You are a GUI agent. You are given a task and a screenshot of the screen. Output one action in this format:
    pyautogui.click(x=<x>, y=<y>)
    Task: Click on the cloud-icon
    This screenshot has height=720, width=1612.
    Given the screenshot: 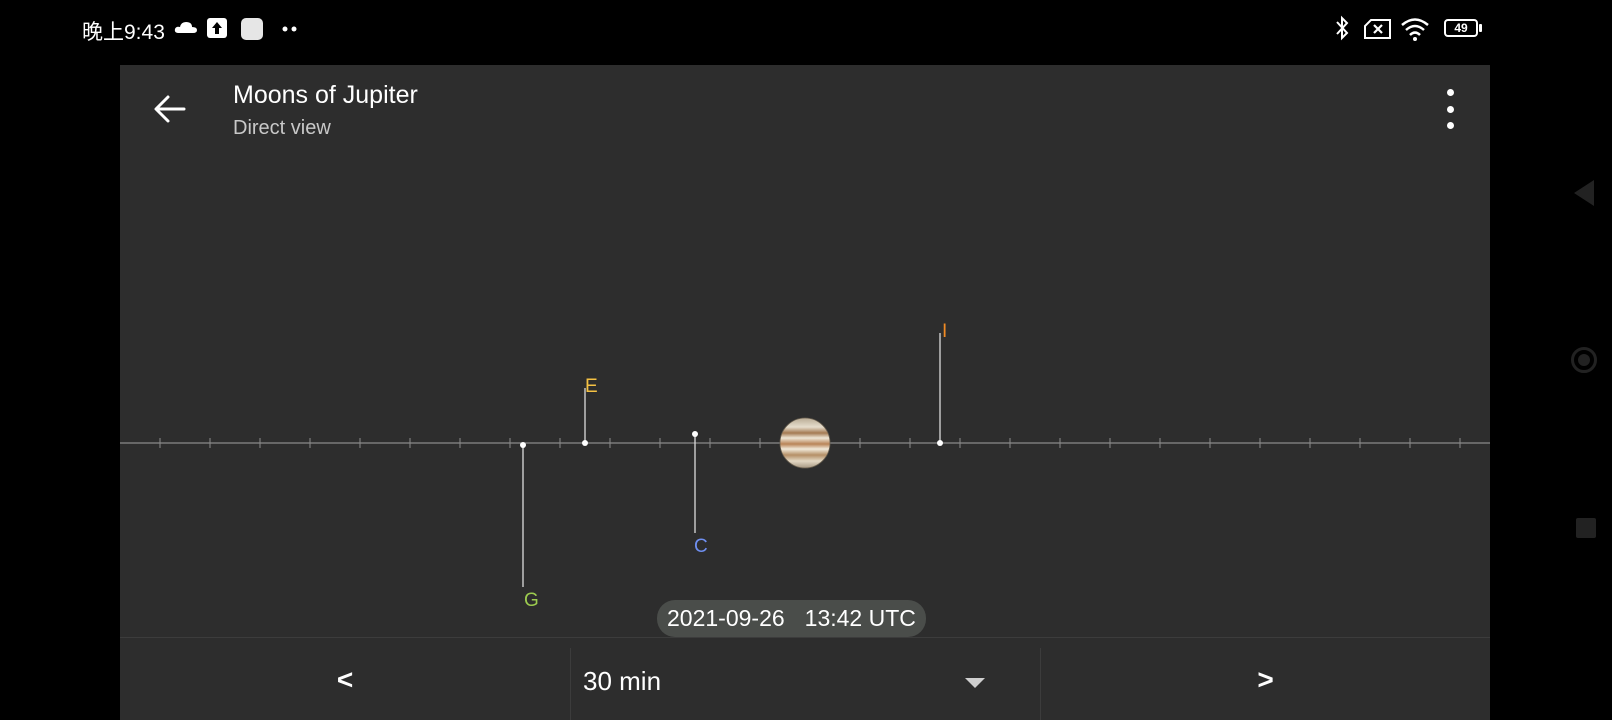 What is the action you would take?
    pyautogui.click(x=185, y=27)
    